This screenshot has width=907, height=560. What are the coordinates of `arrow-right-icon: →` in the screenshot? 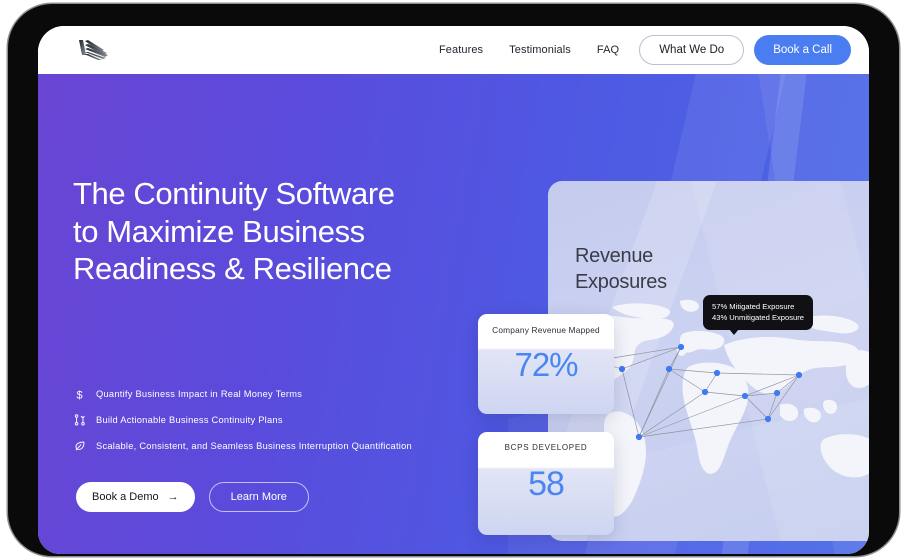 It's located at (173, 497).